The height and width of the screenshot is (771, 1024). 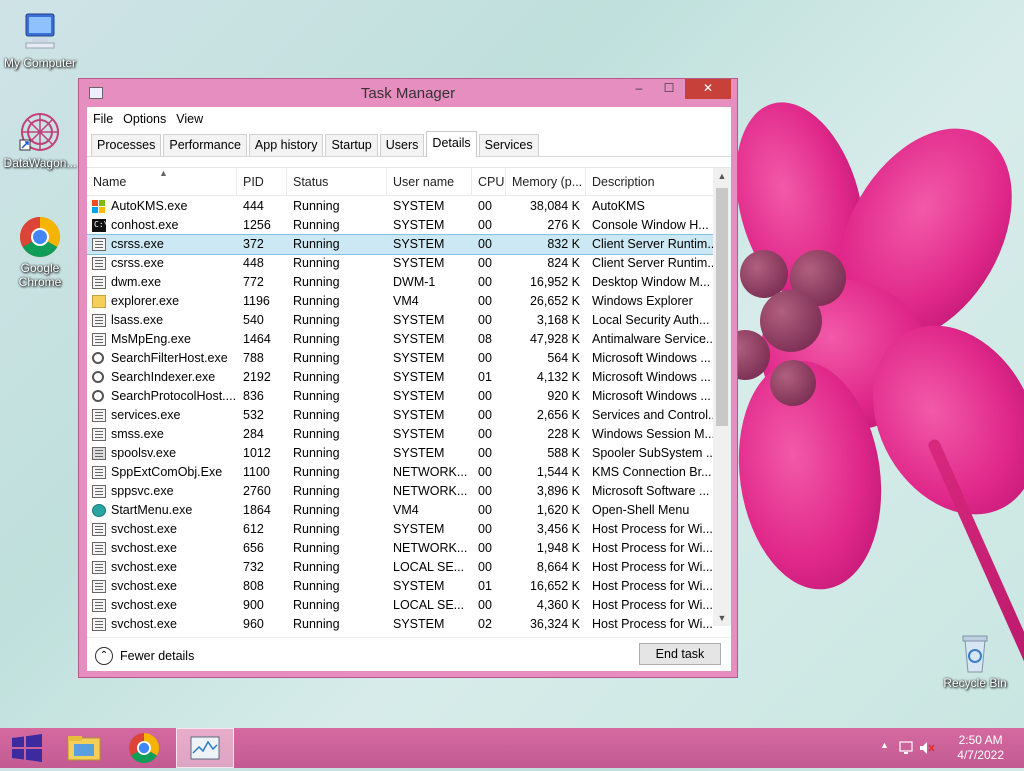 What do you see at coordinates (508, 145) in the screenshot?
I see `tab-services: Services` at bounding box center [508, 145].